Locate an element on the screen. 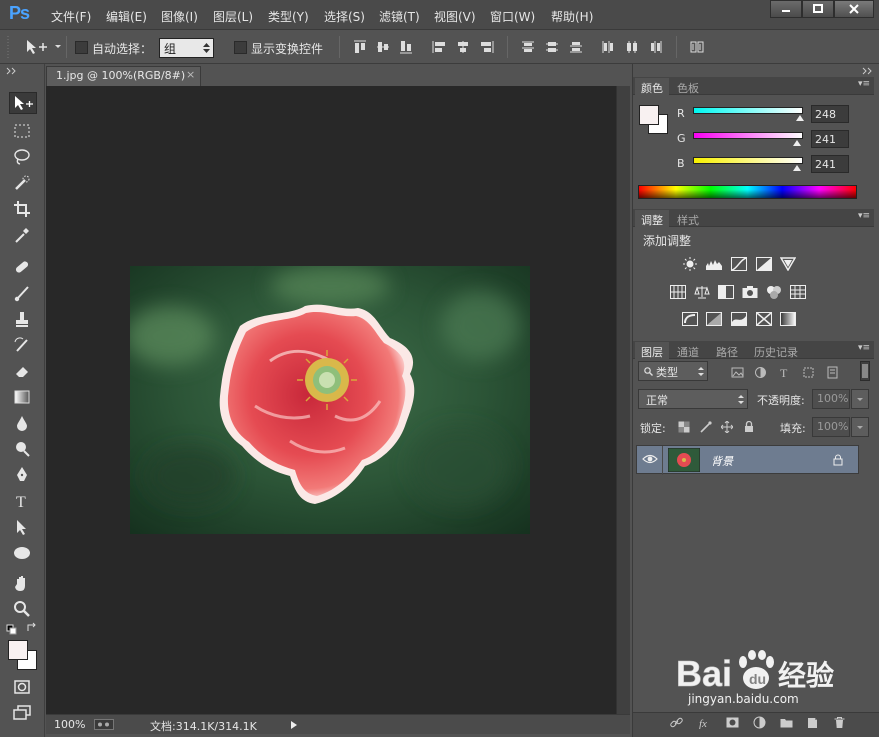 This screenshot has height=737, width=879. close-button is located at coordinates (854, 9).